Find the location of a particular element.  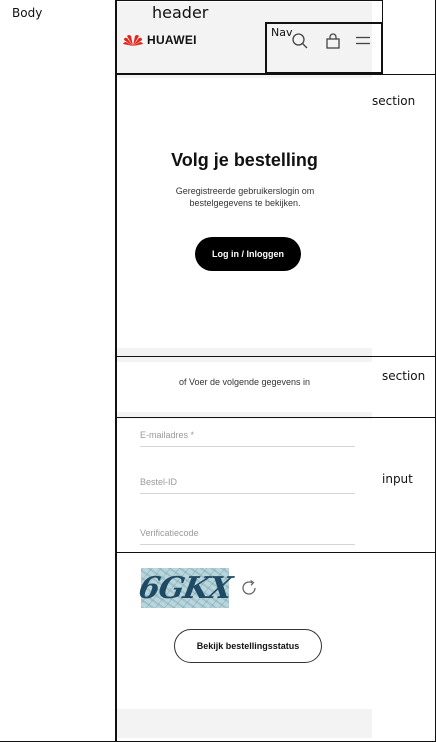

refresh-icon is located at coordinates (249, 588).